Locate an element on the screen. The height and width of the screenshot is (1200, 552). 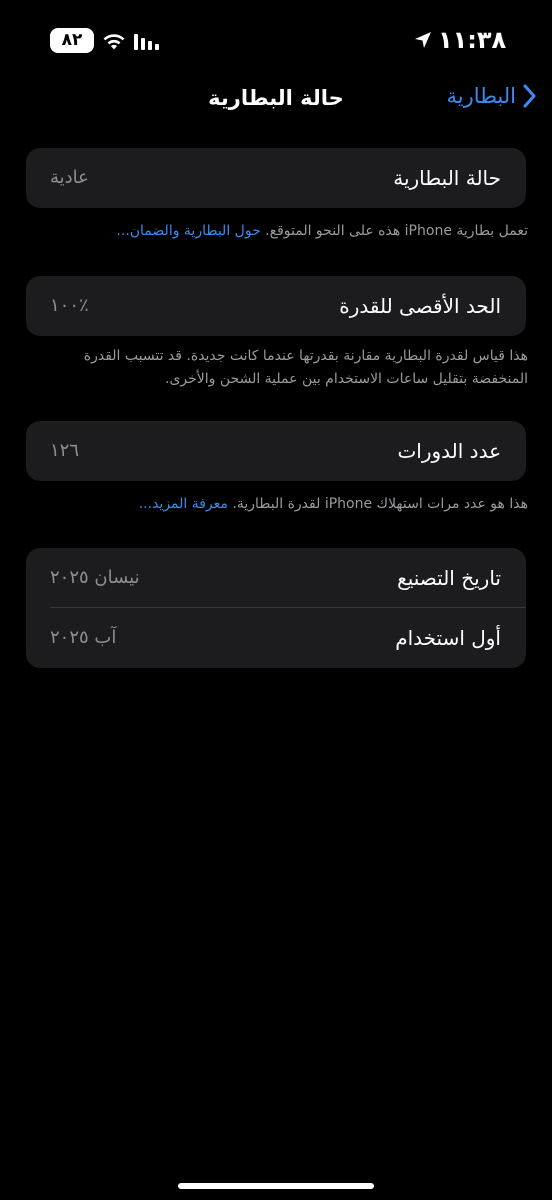
cycle-count-row: عدد الدورات ١٢٦ is located at coordinates (276, 451).